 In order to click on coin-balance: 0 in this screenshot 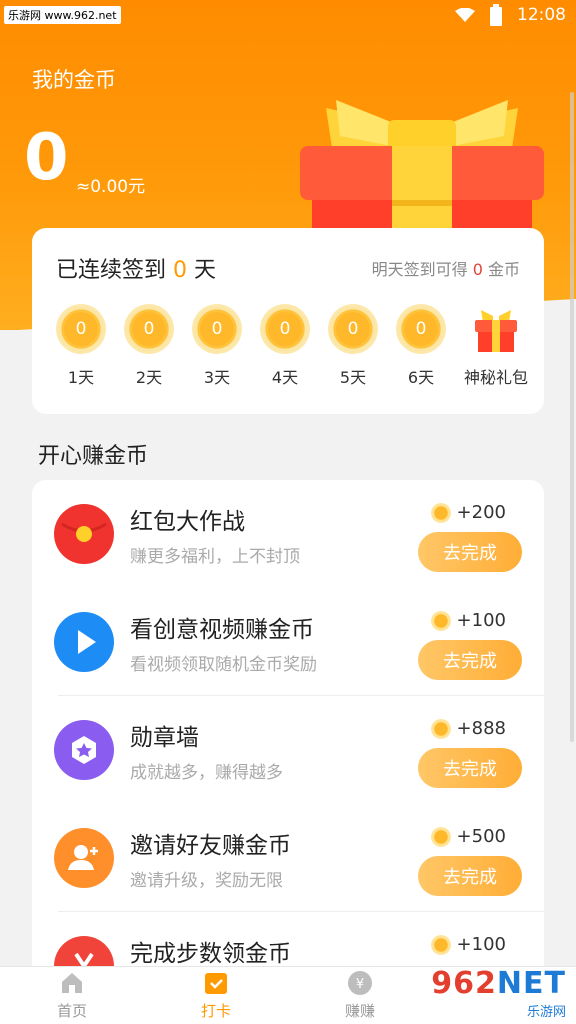, I will do `click(46, 158)`.